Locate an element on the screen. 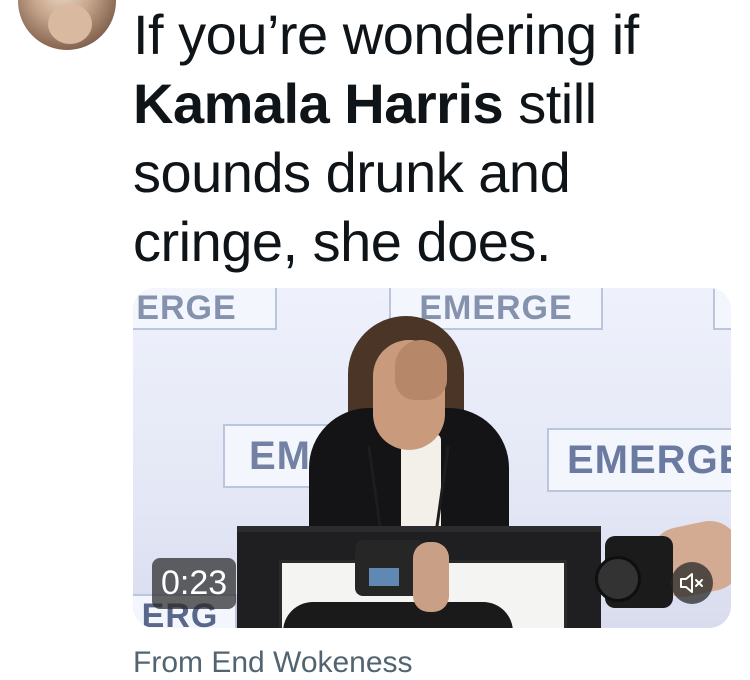 Image resolution: width=750 pixels, height=680 pixels. speaker-muted-glyph is located at coordinates (691, 583).